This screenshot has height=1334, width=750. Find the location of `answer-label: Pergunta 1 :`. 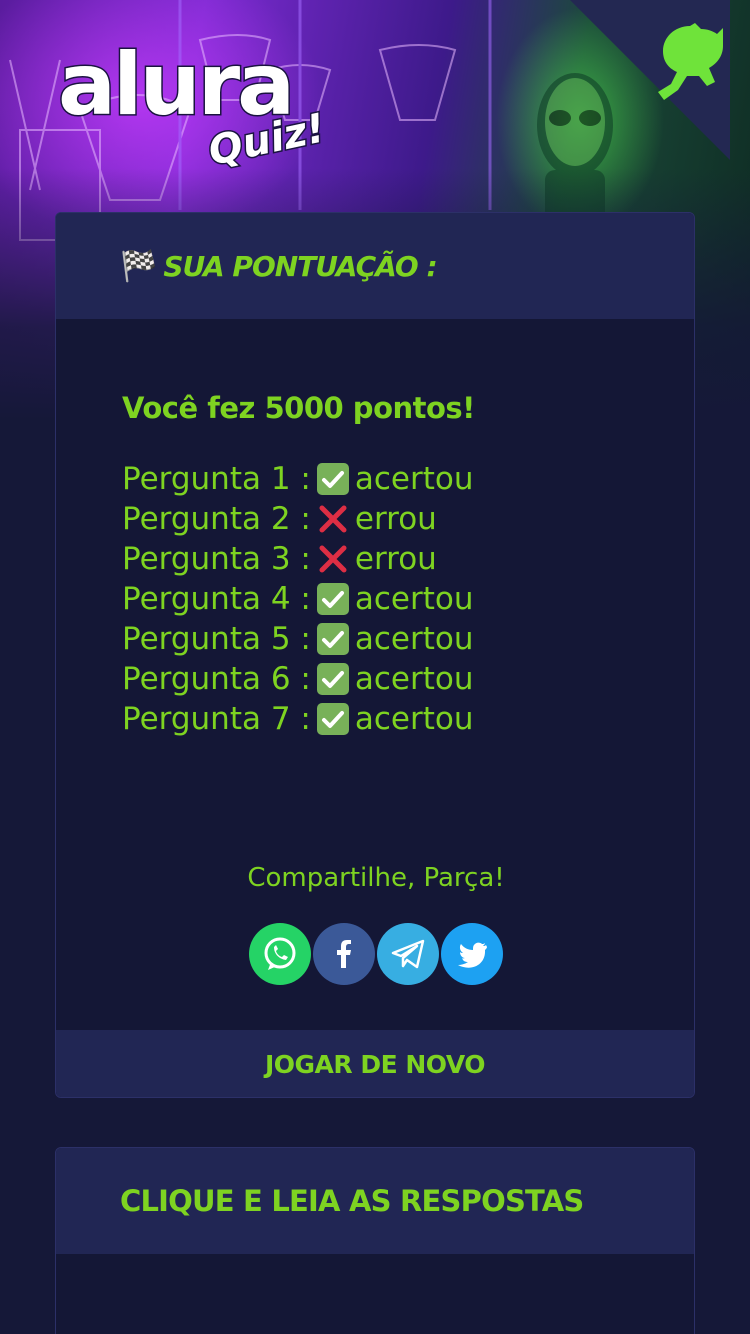

answer-label: Pergunta 1 : is located at coordinates (216, 479).